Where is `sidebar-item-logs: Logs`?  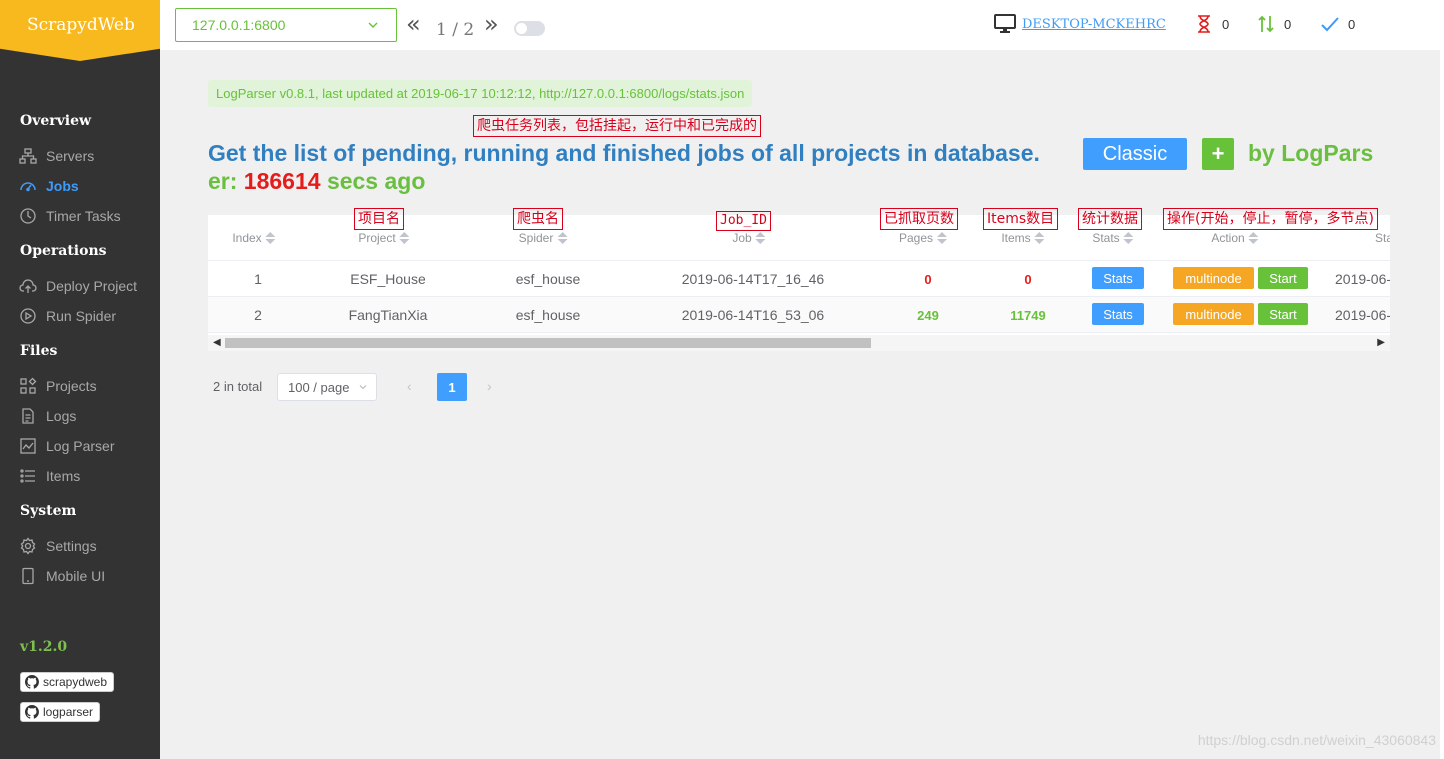
sidebar-item-logs: Logs is located at coordinates (47, 416).